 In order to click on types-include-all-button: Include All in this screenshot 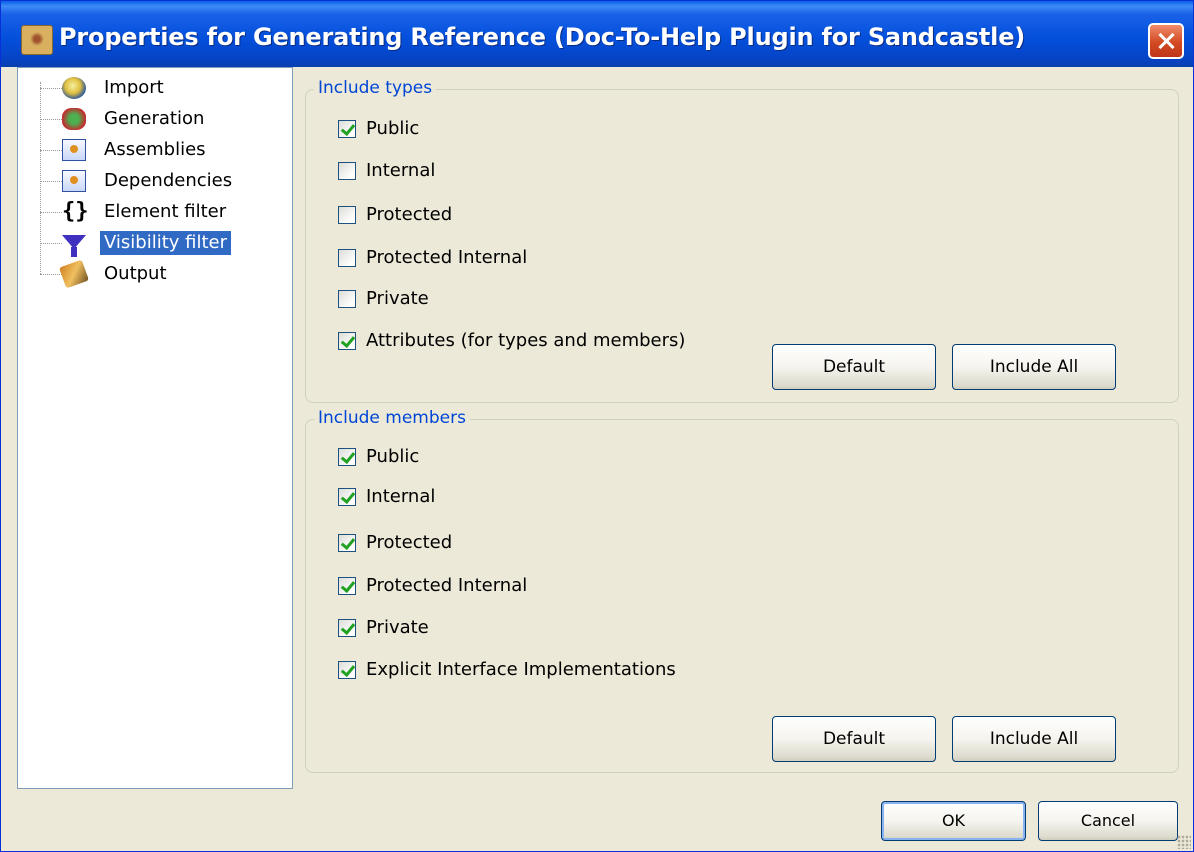, I will do `click(1034, 367)`.